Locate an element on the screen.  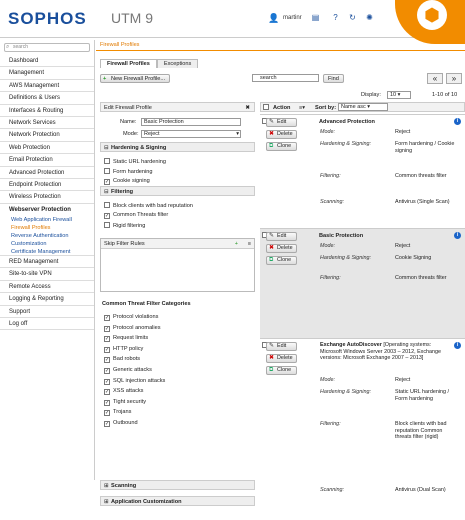
checkbox-option: ✓ Request limits is located at coordinates (126, 339).